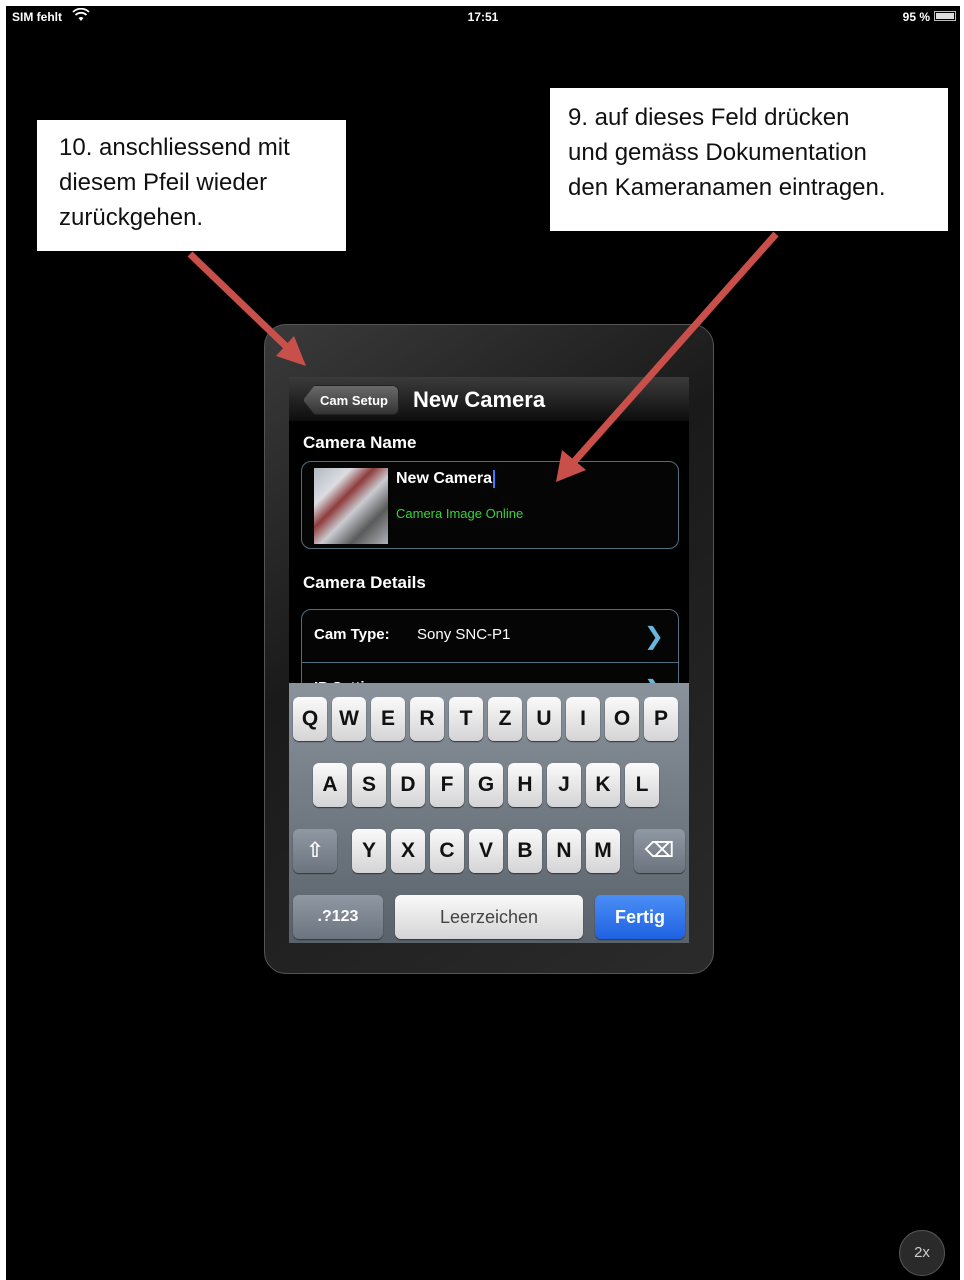  I want to click on zoom-2x-button: 2x, so click(922, 1253).